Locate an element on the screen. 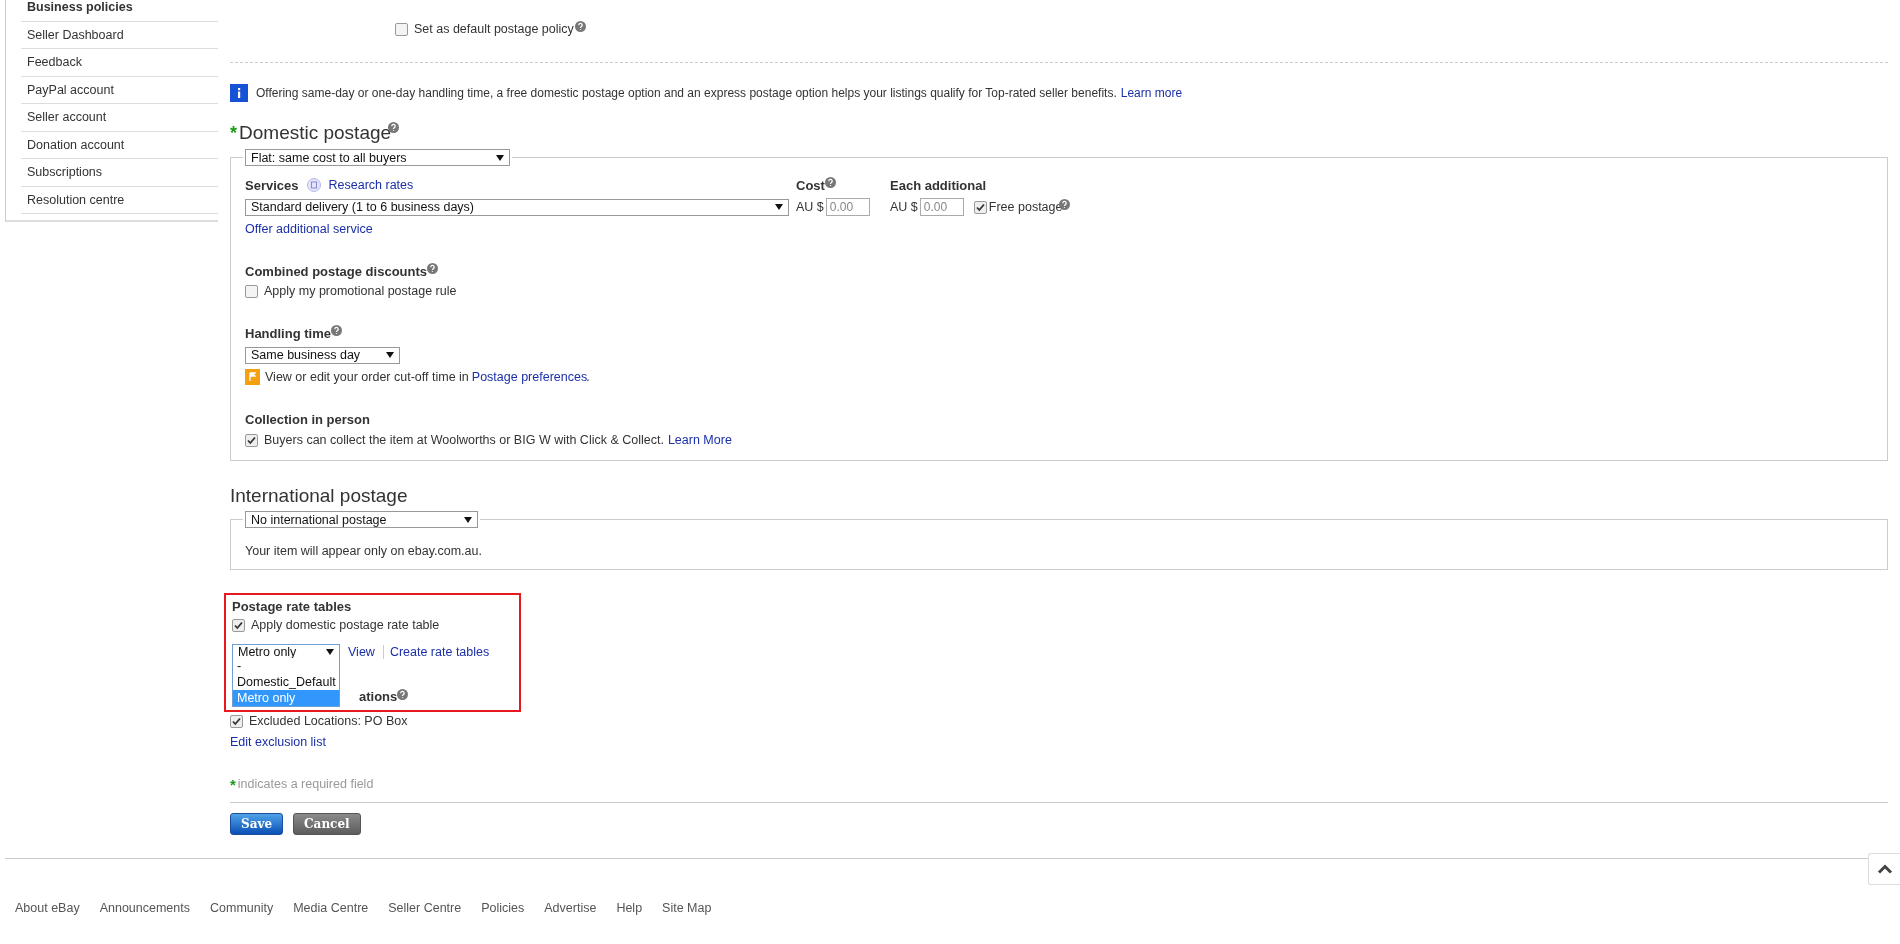  field-label: Cost is located at coordinates (810, 185).